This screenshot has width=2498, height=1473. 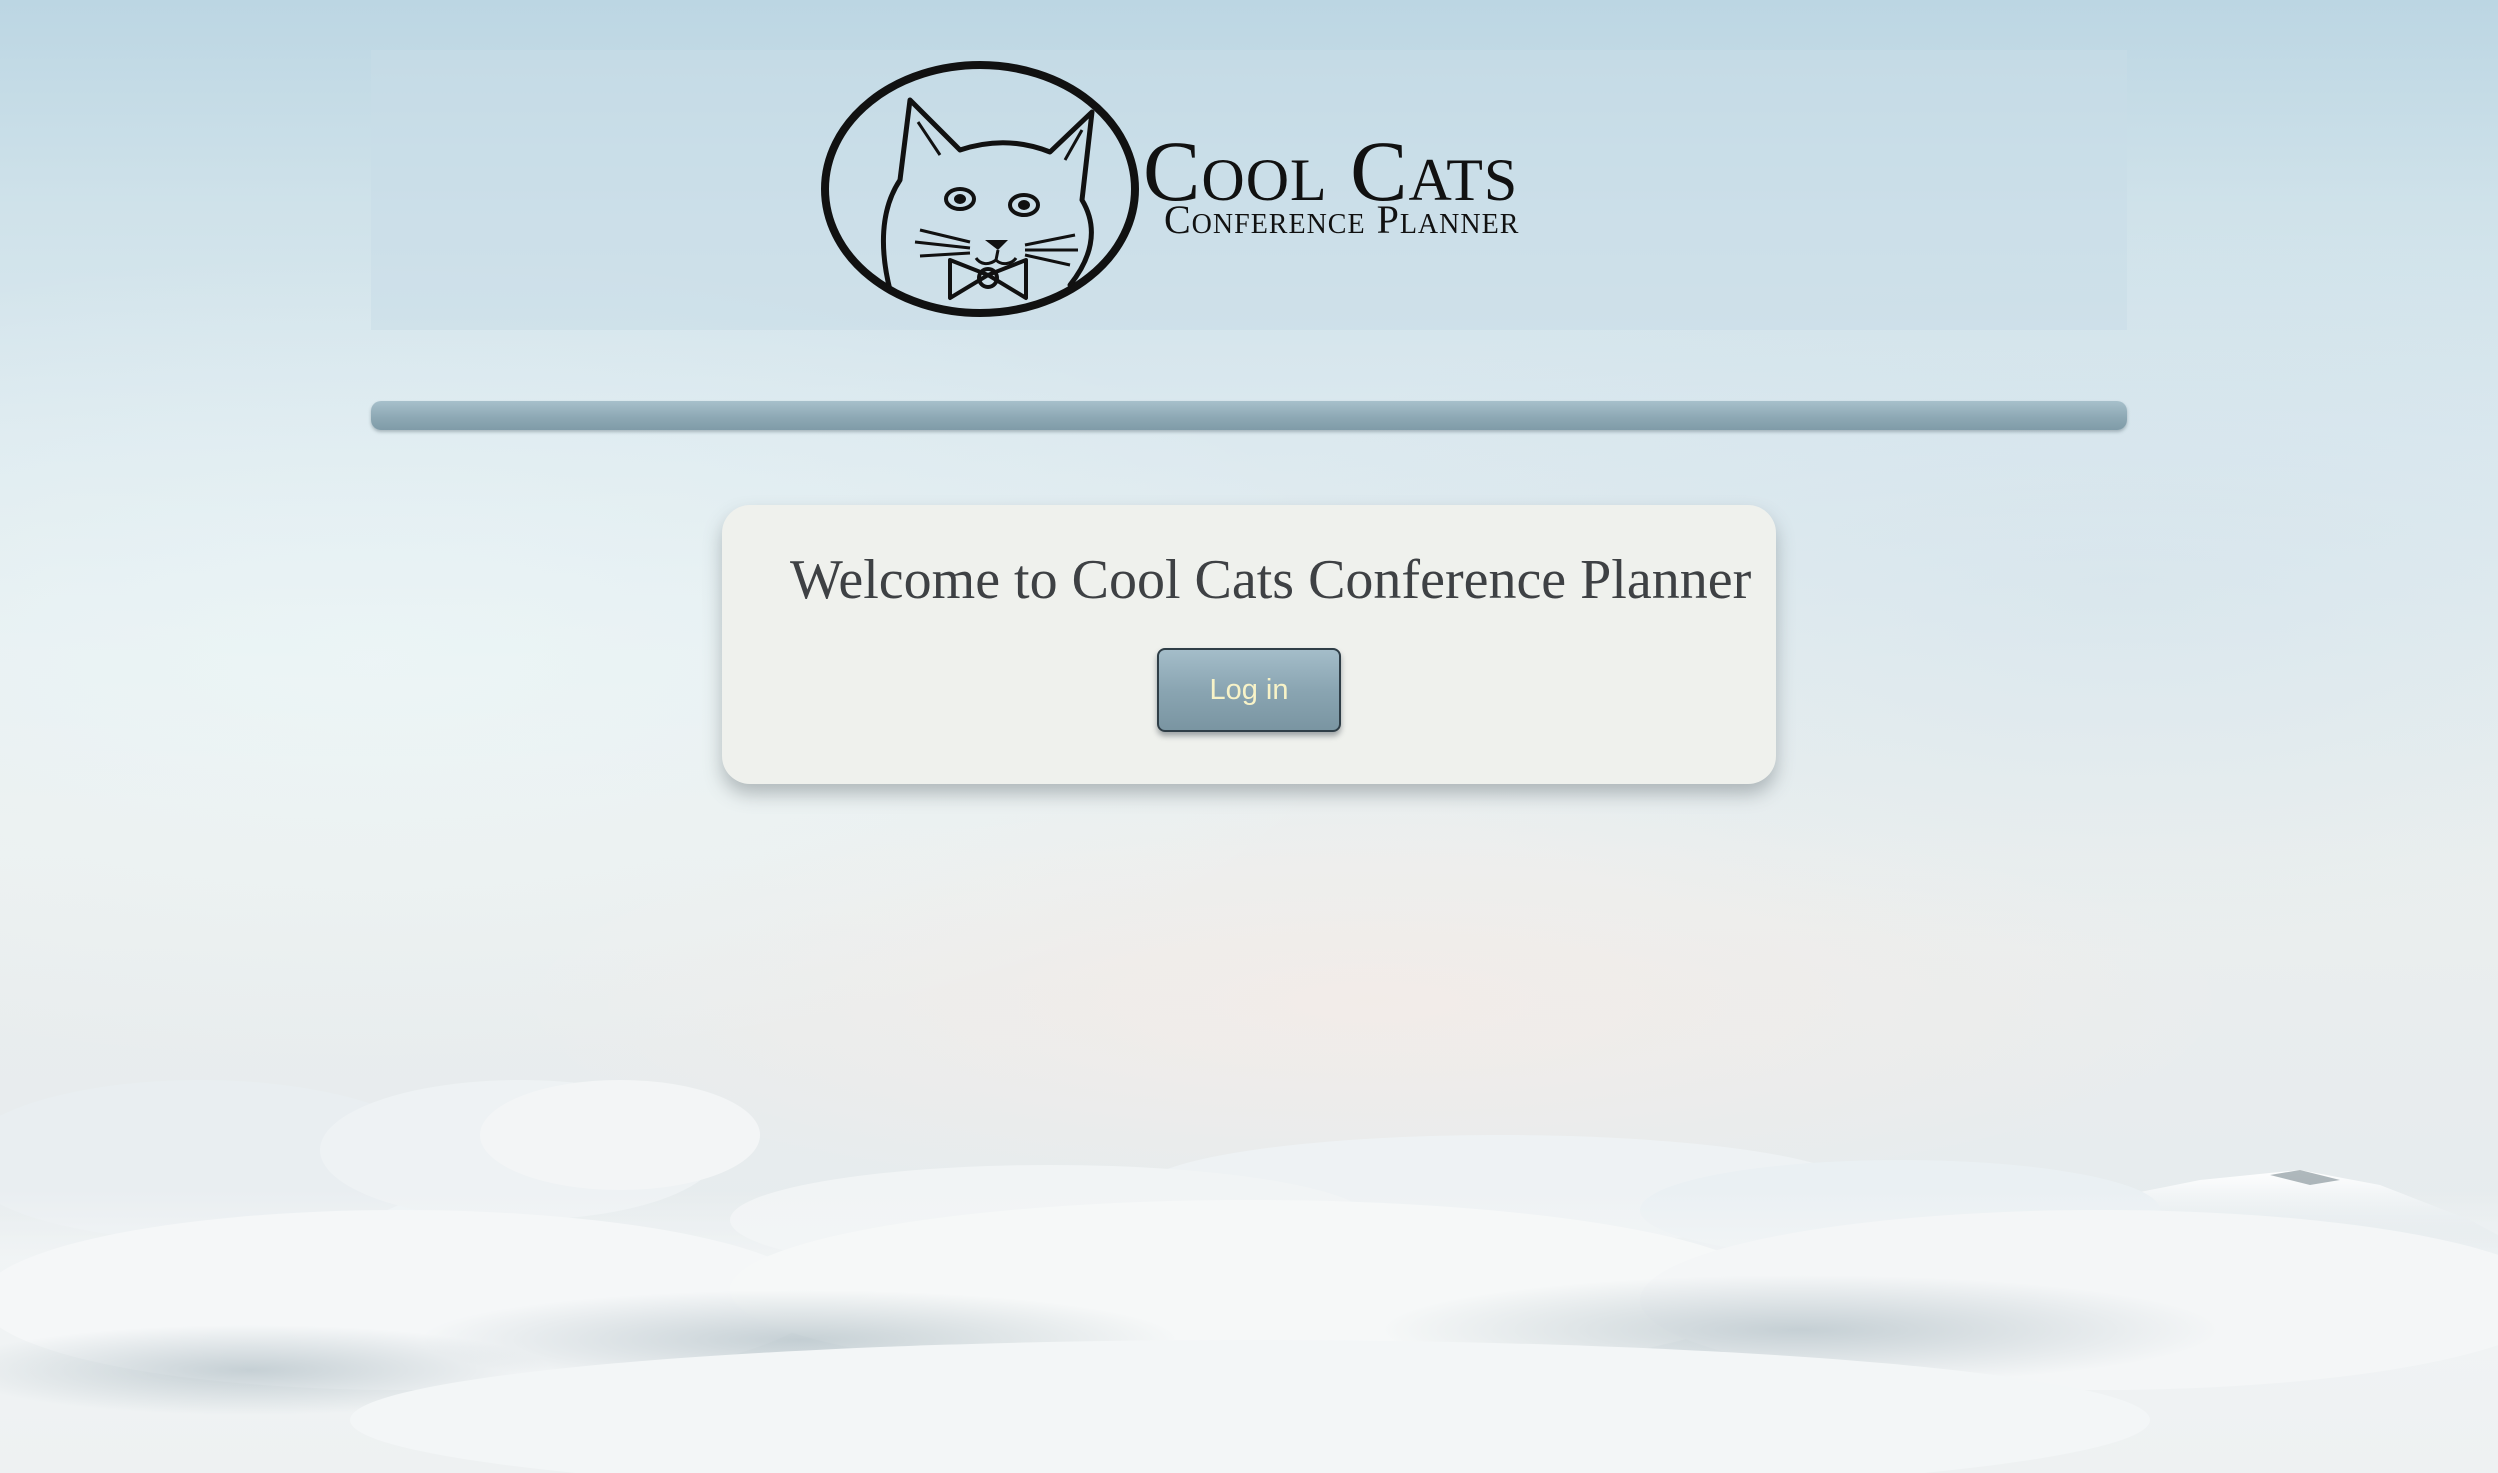 What do you see at coordinates (1249, 415) in the screenshot?
I see `navigation-bar` at bounding box center [1249, 415].